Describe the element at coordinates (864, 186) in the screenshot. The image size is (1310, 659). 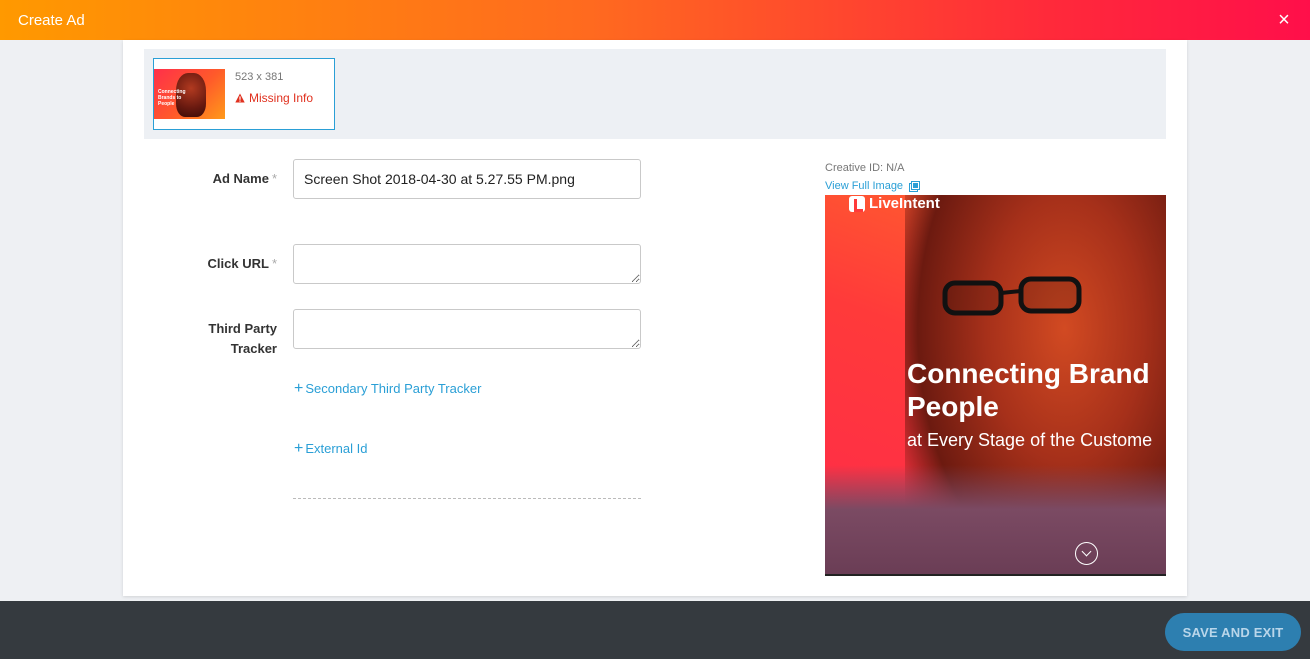
I see `view-full-image-text: View Full Image` at that location.